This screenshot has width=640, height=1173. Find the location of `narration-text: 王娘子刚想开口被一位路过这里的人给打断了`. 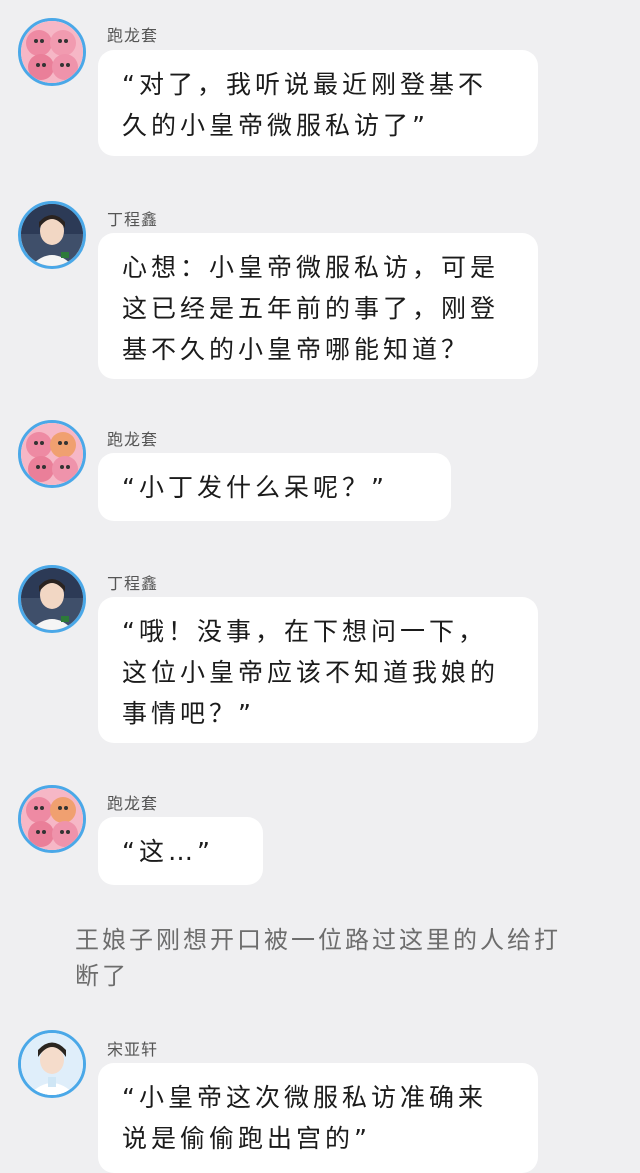

narration-text: 王娘子刚想开口被一位路过这里的人给打断了 is located at coordinates (318, 958).